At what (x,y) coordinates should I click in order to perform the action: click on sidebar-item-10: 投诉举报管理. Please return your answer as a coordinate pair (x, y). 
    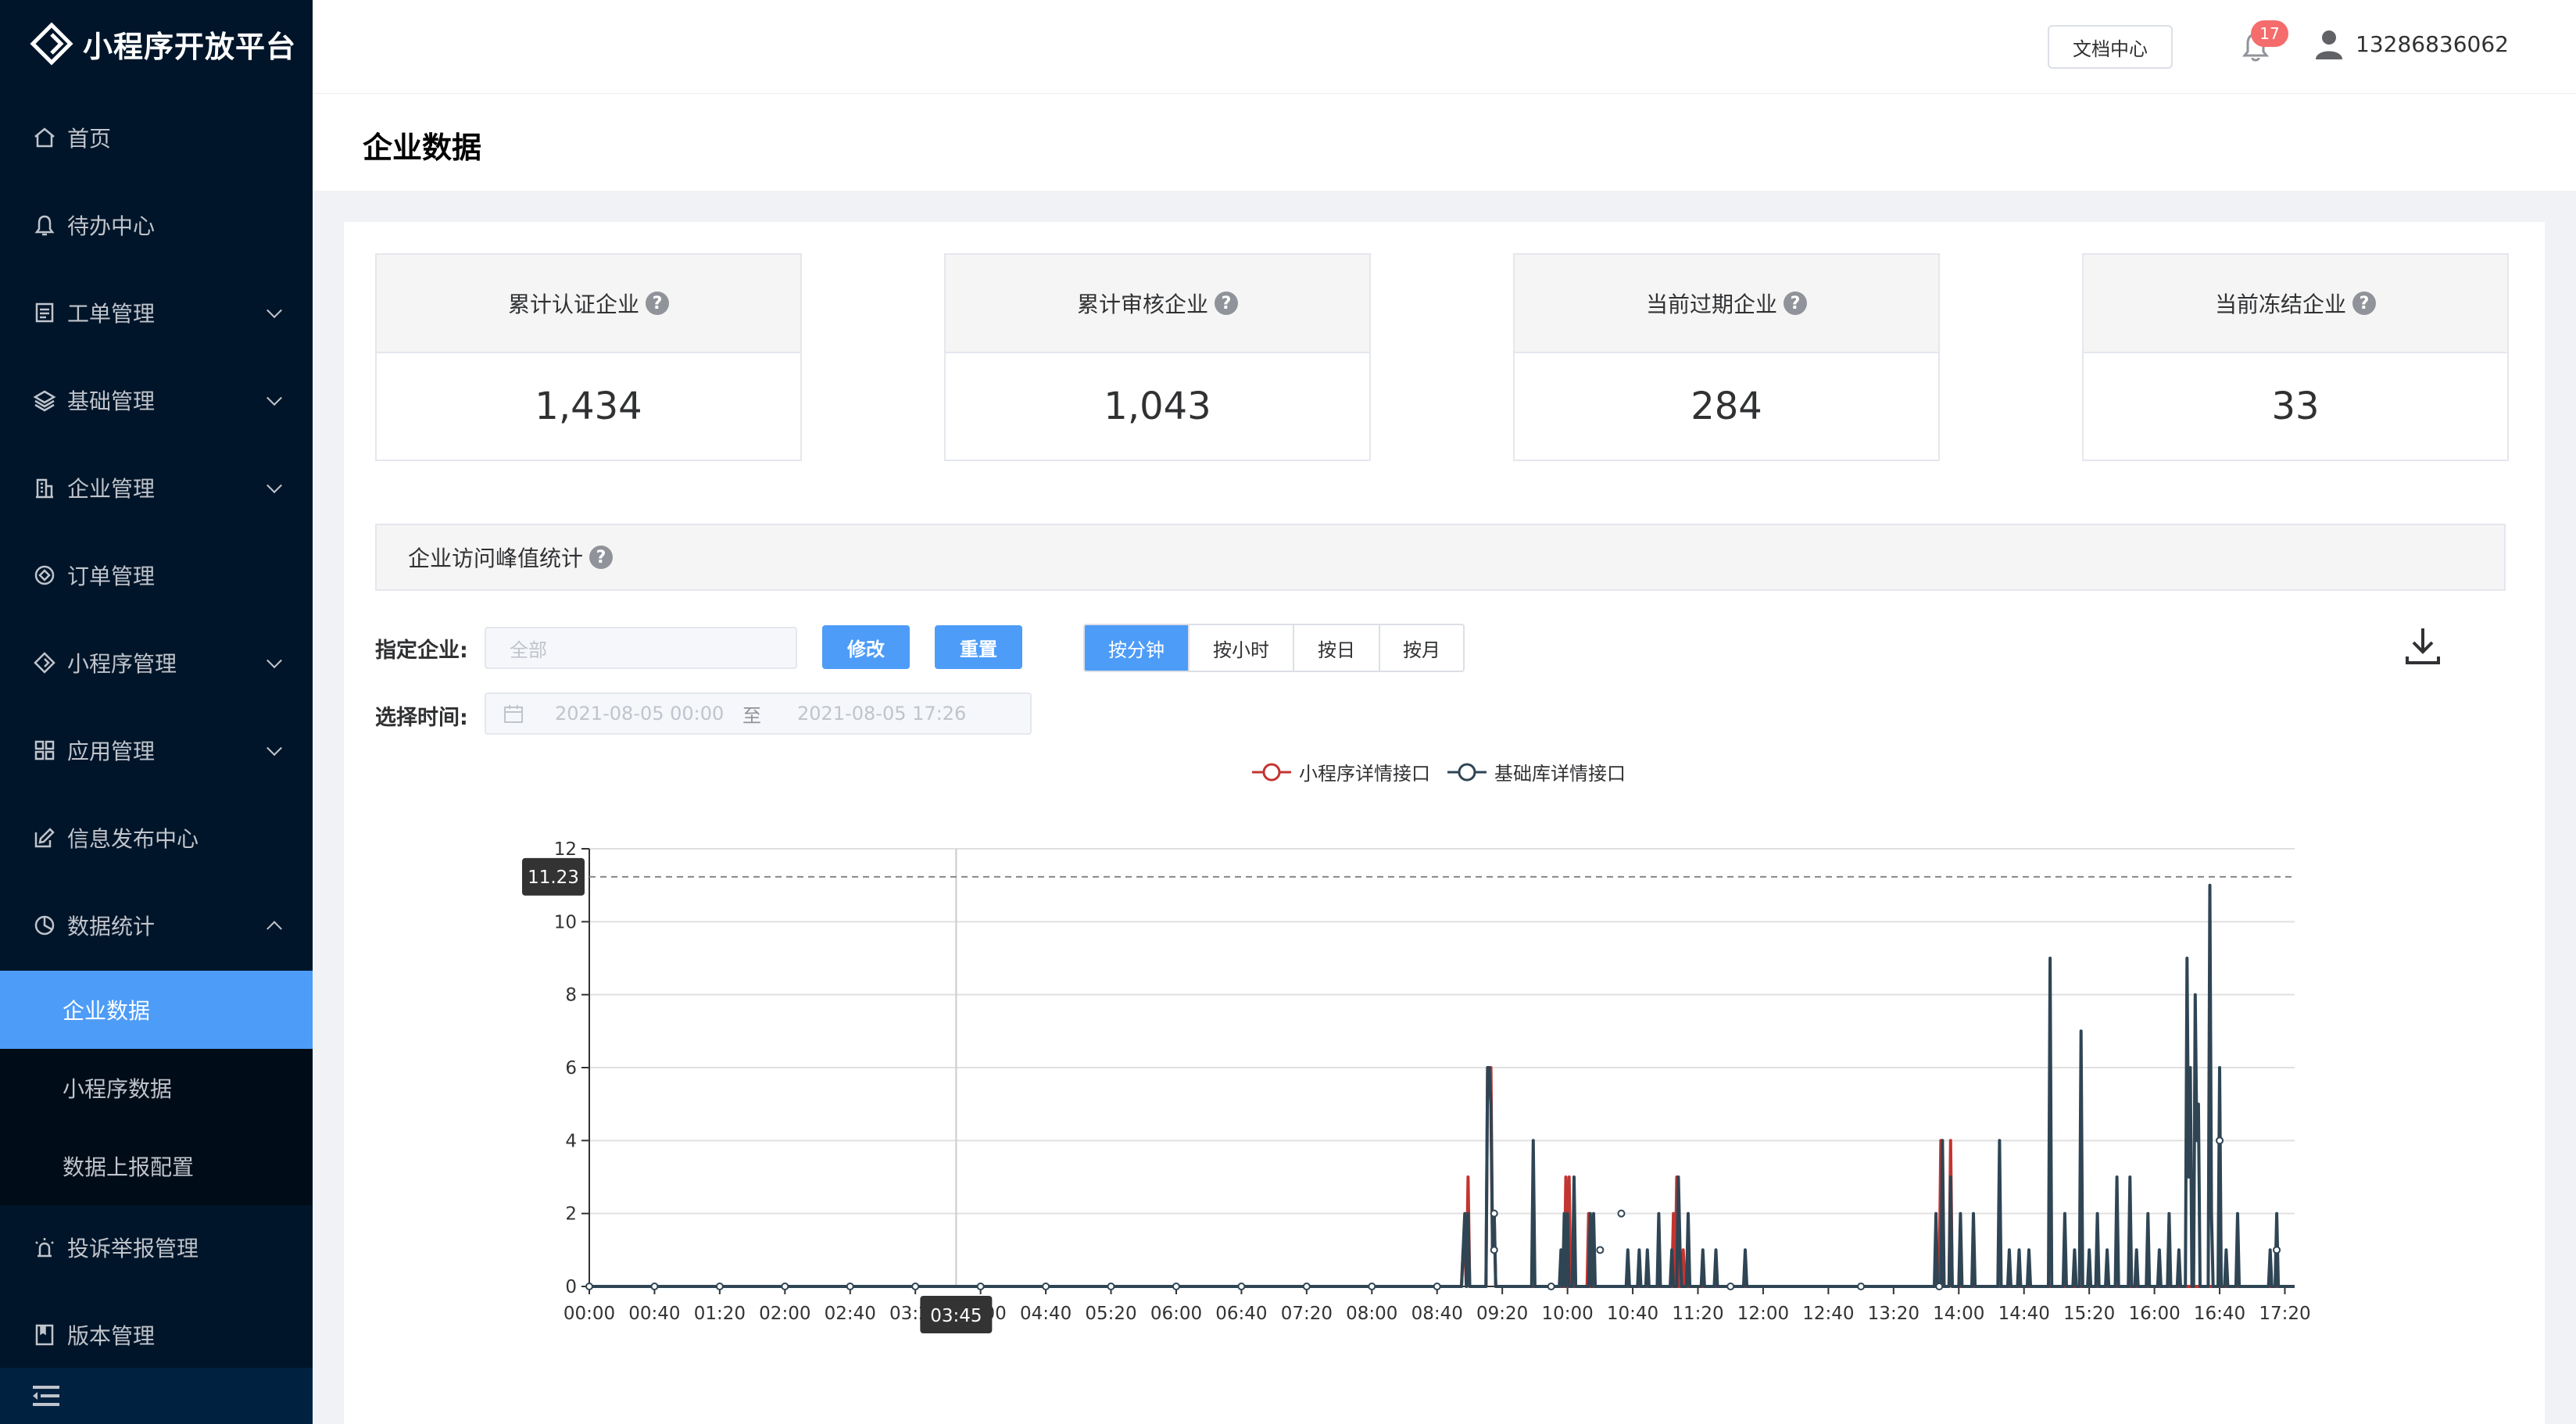
    Looking at the image, I should click on (156, 1247).